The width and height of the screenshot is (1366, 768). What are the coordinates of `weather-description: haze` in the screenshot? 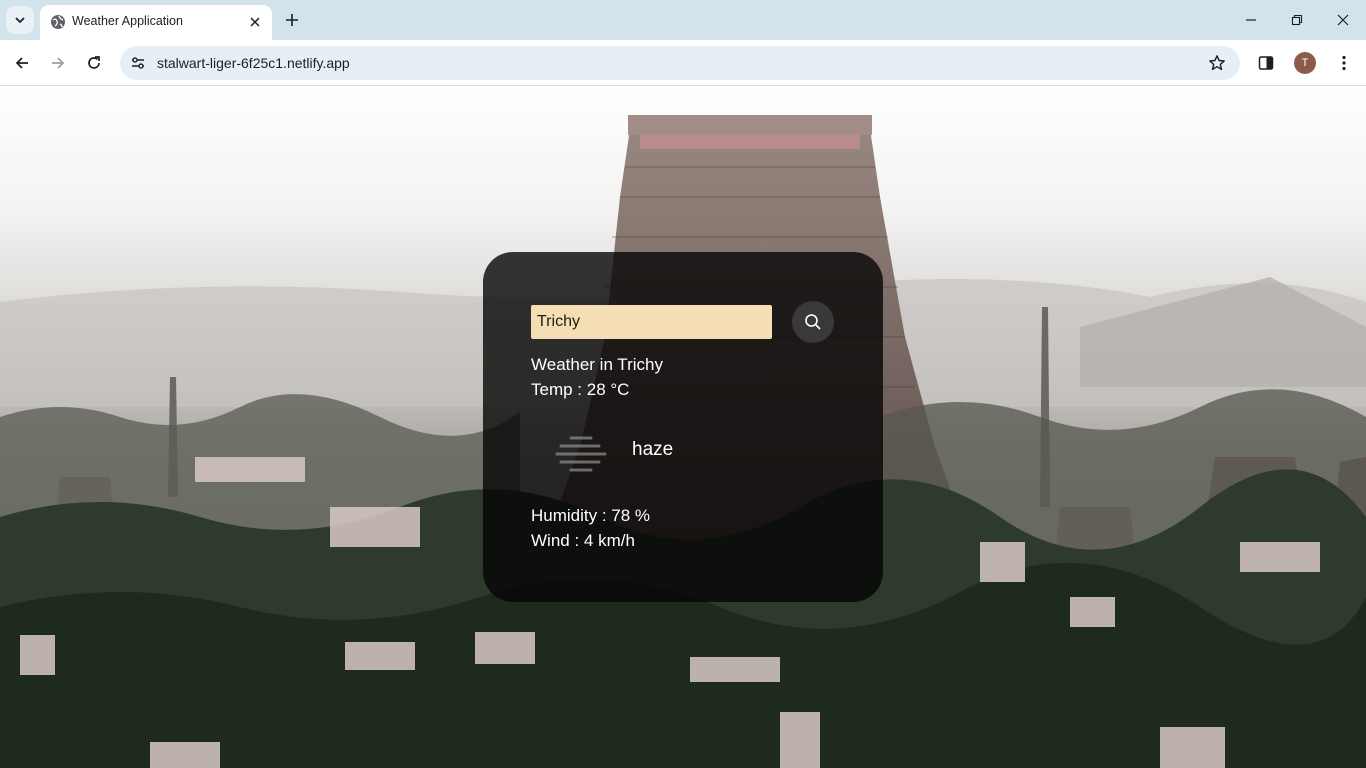 It's located at (653, 449).